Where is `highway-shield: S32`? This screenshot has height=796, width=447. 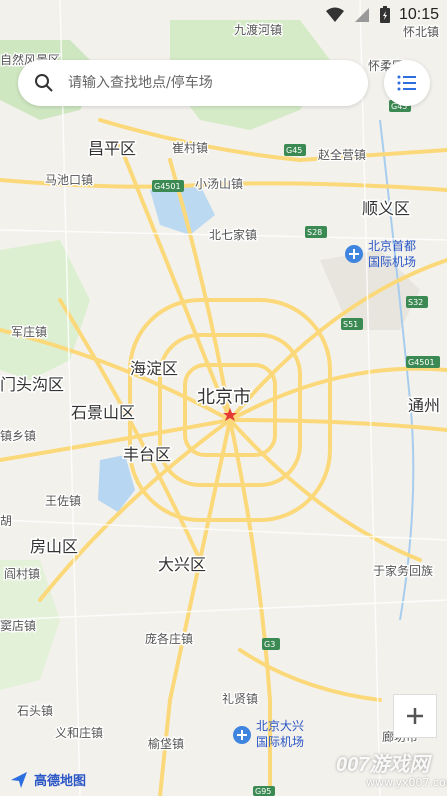
highway-shield: S32 is located at coordinates (415, 302).